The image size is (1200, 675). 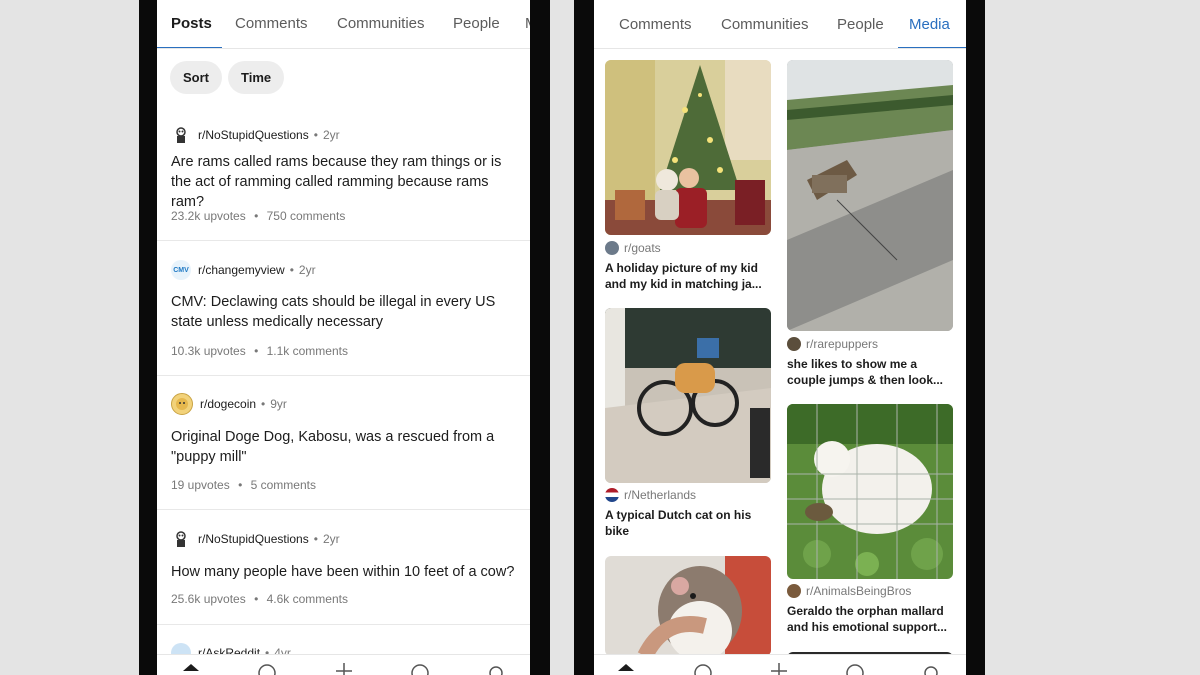 I want to click on post-stats: 10.3k upvotes • 1.1k comments, so click(x=259, y=351).